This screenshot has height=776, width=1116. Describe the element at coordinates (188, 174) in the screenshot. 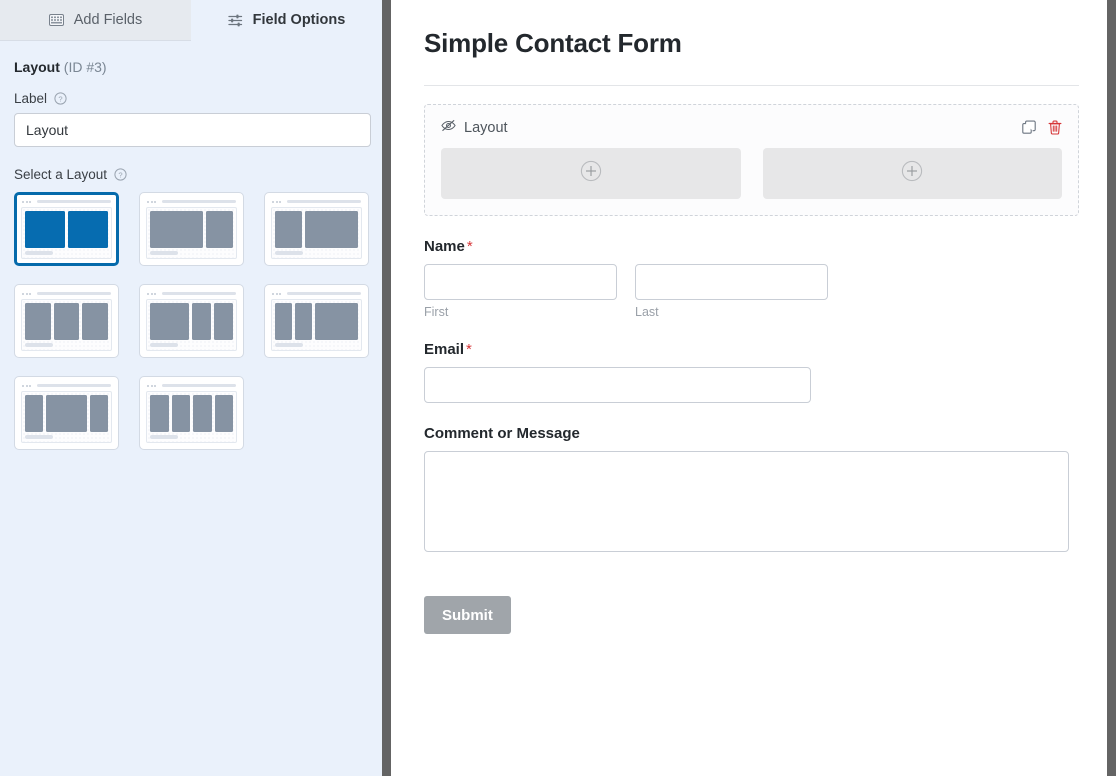

I see `select-layout-row: Select a Layout ?` at that location.